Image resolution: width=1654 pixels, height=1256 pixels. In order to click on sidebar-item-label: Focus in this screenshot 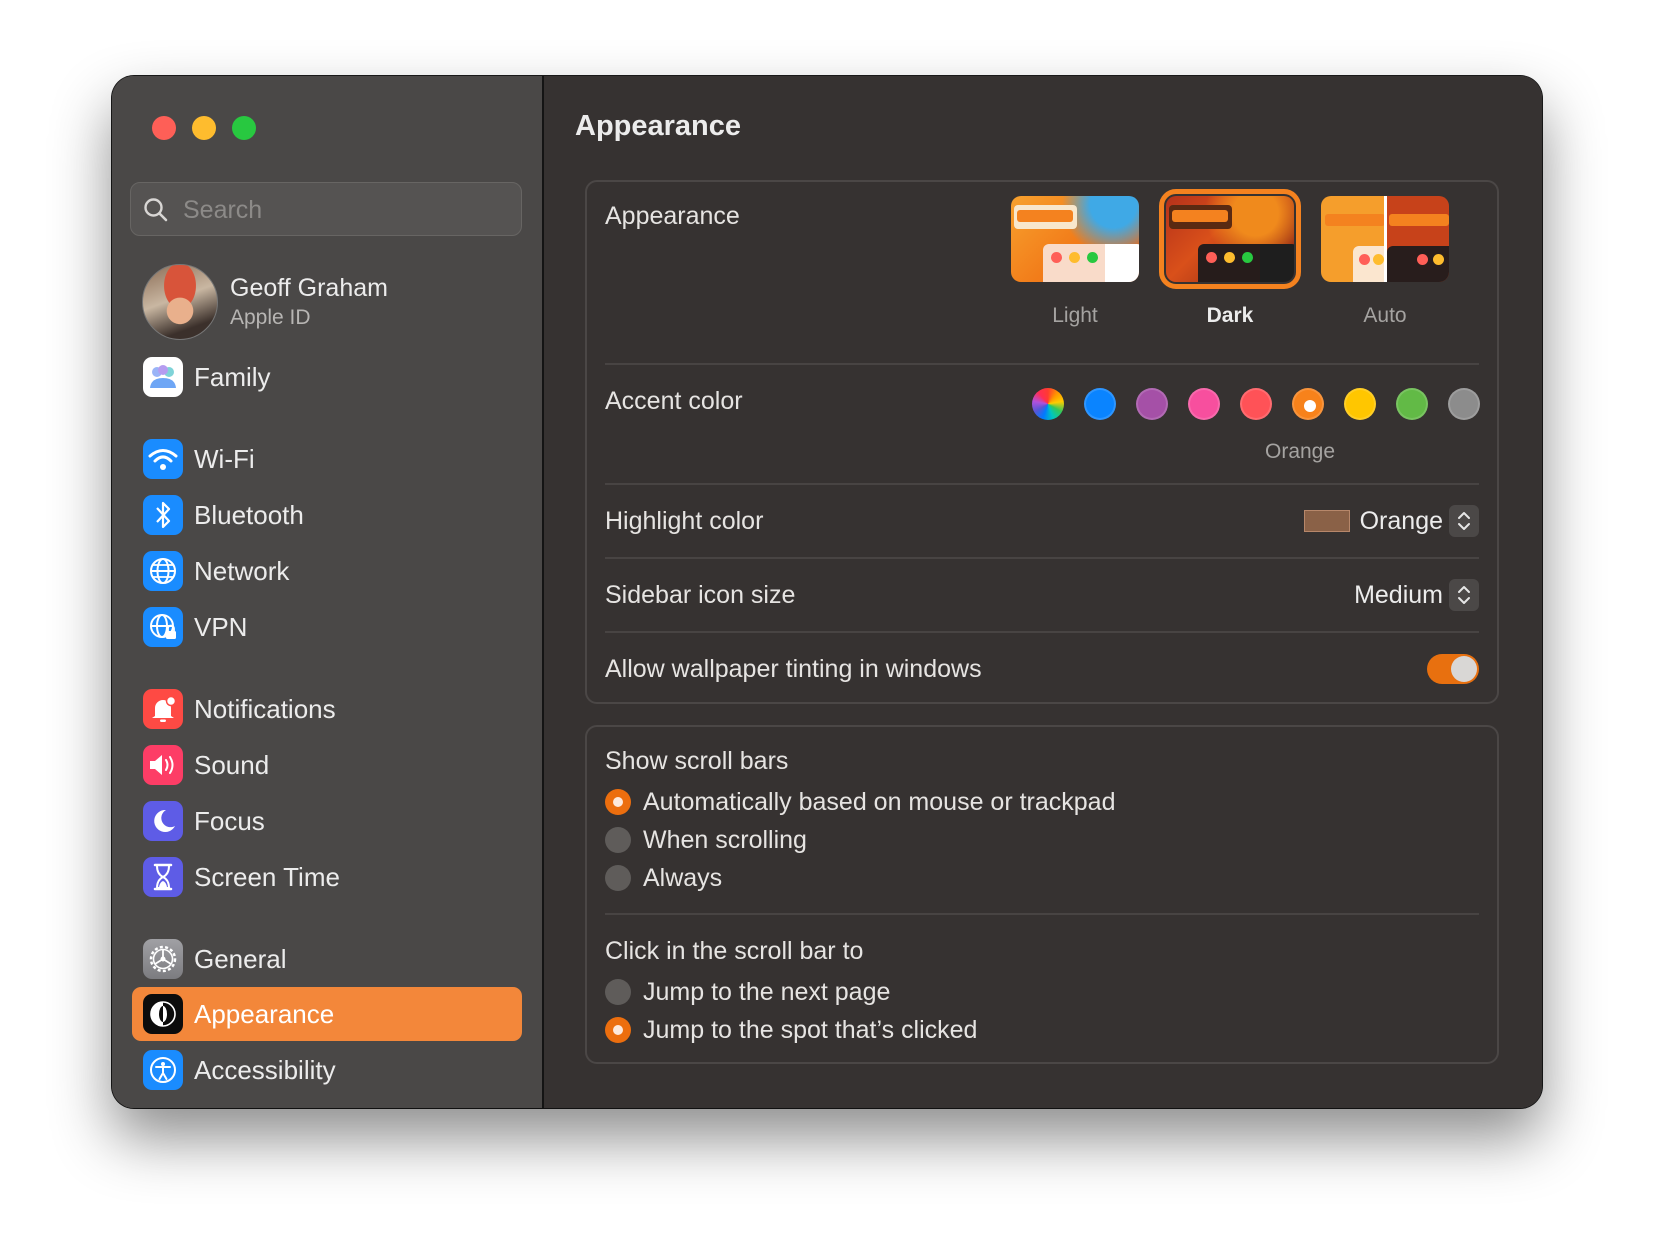, I will do `click(229, 821)`.